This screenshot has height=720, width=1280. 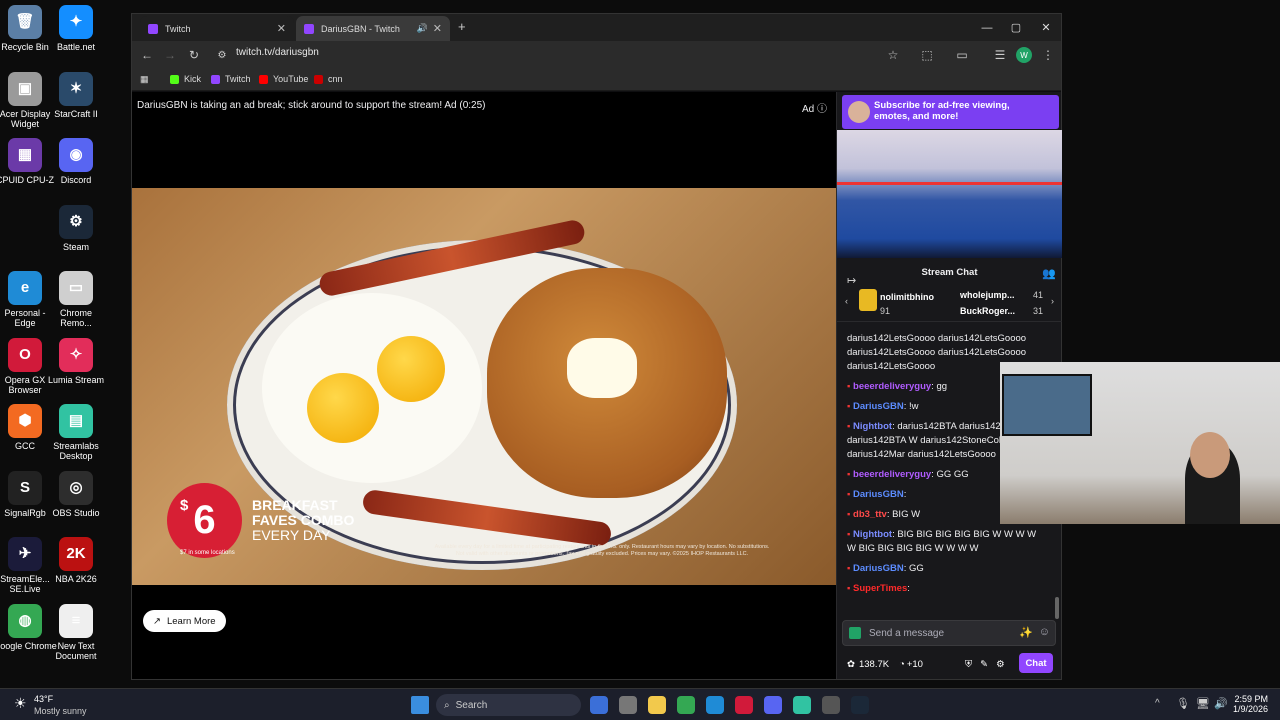 I want to click on desktop-icon-discord: ◉ Discord, so click(x=76, y=161).